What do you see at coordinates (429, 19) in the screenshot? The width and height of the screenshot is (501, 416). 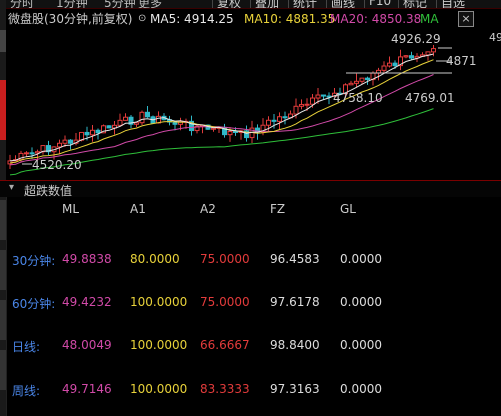 I see `ma60-label: MA` at bounding box center [429, 19].